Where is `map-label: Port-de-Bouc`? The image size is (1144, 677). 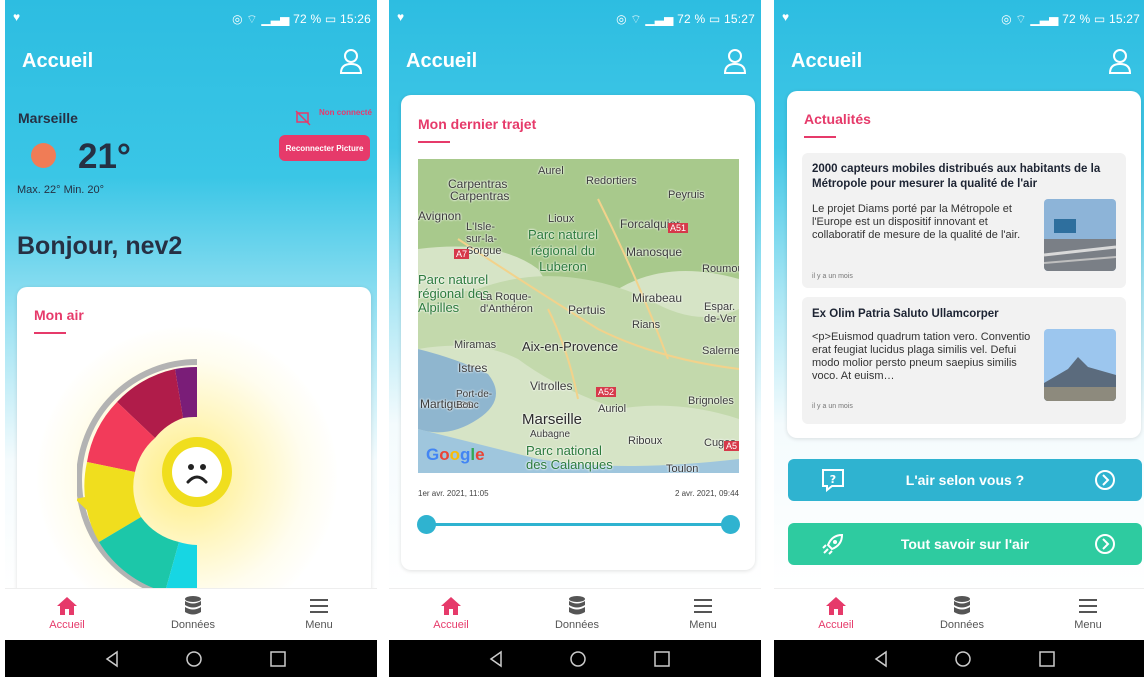
map-label: Port-de-Bouc is located at coordinates (474, 400).